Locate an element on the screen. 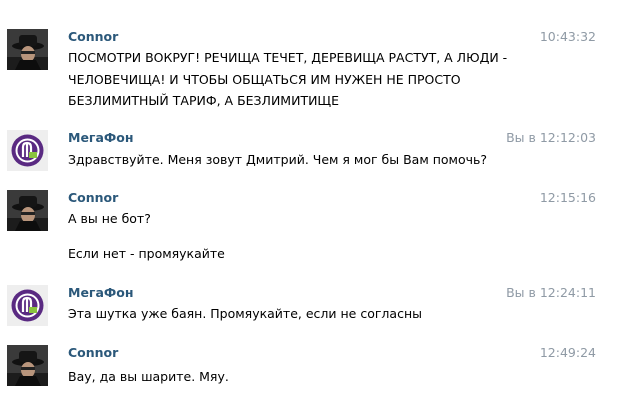 The width and height of the screenshot is (620, 420). message-time: Вы в 12:12:03 is located at coordinates (551, 138).